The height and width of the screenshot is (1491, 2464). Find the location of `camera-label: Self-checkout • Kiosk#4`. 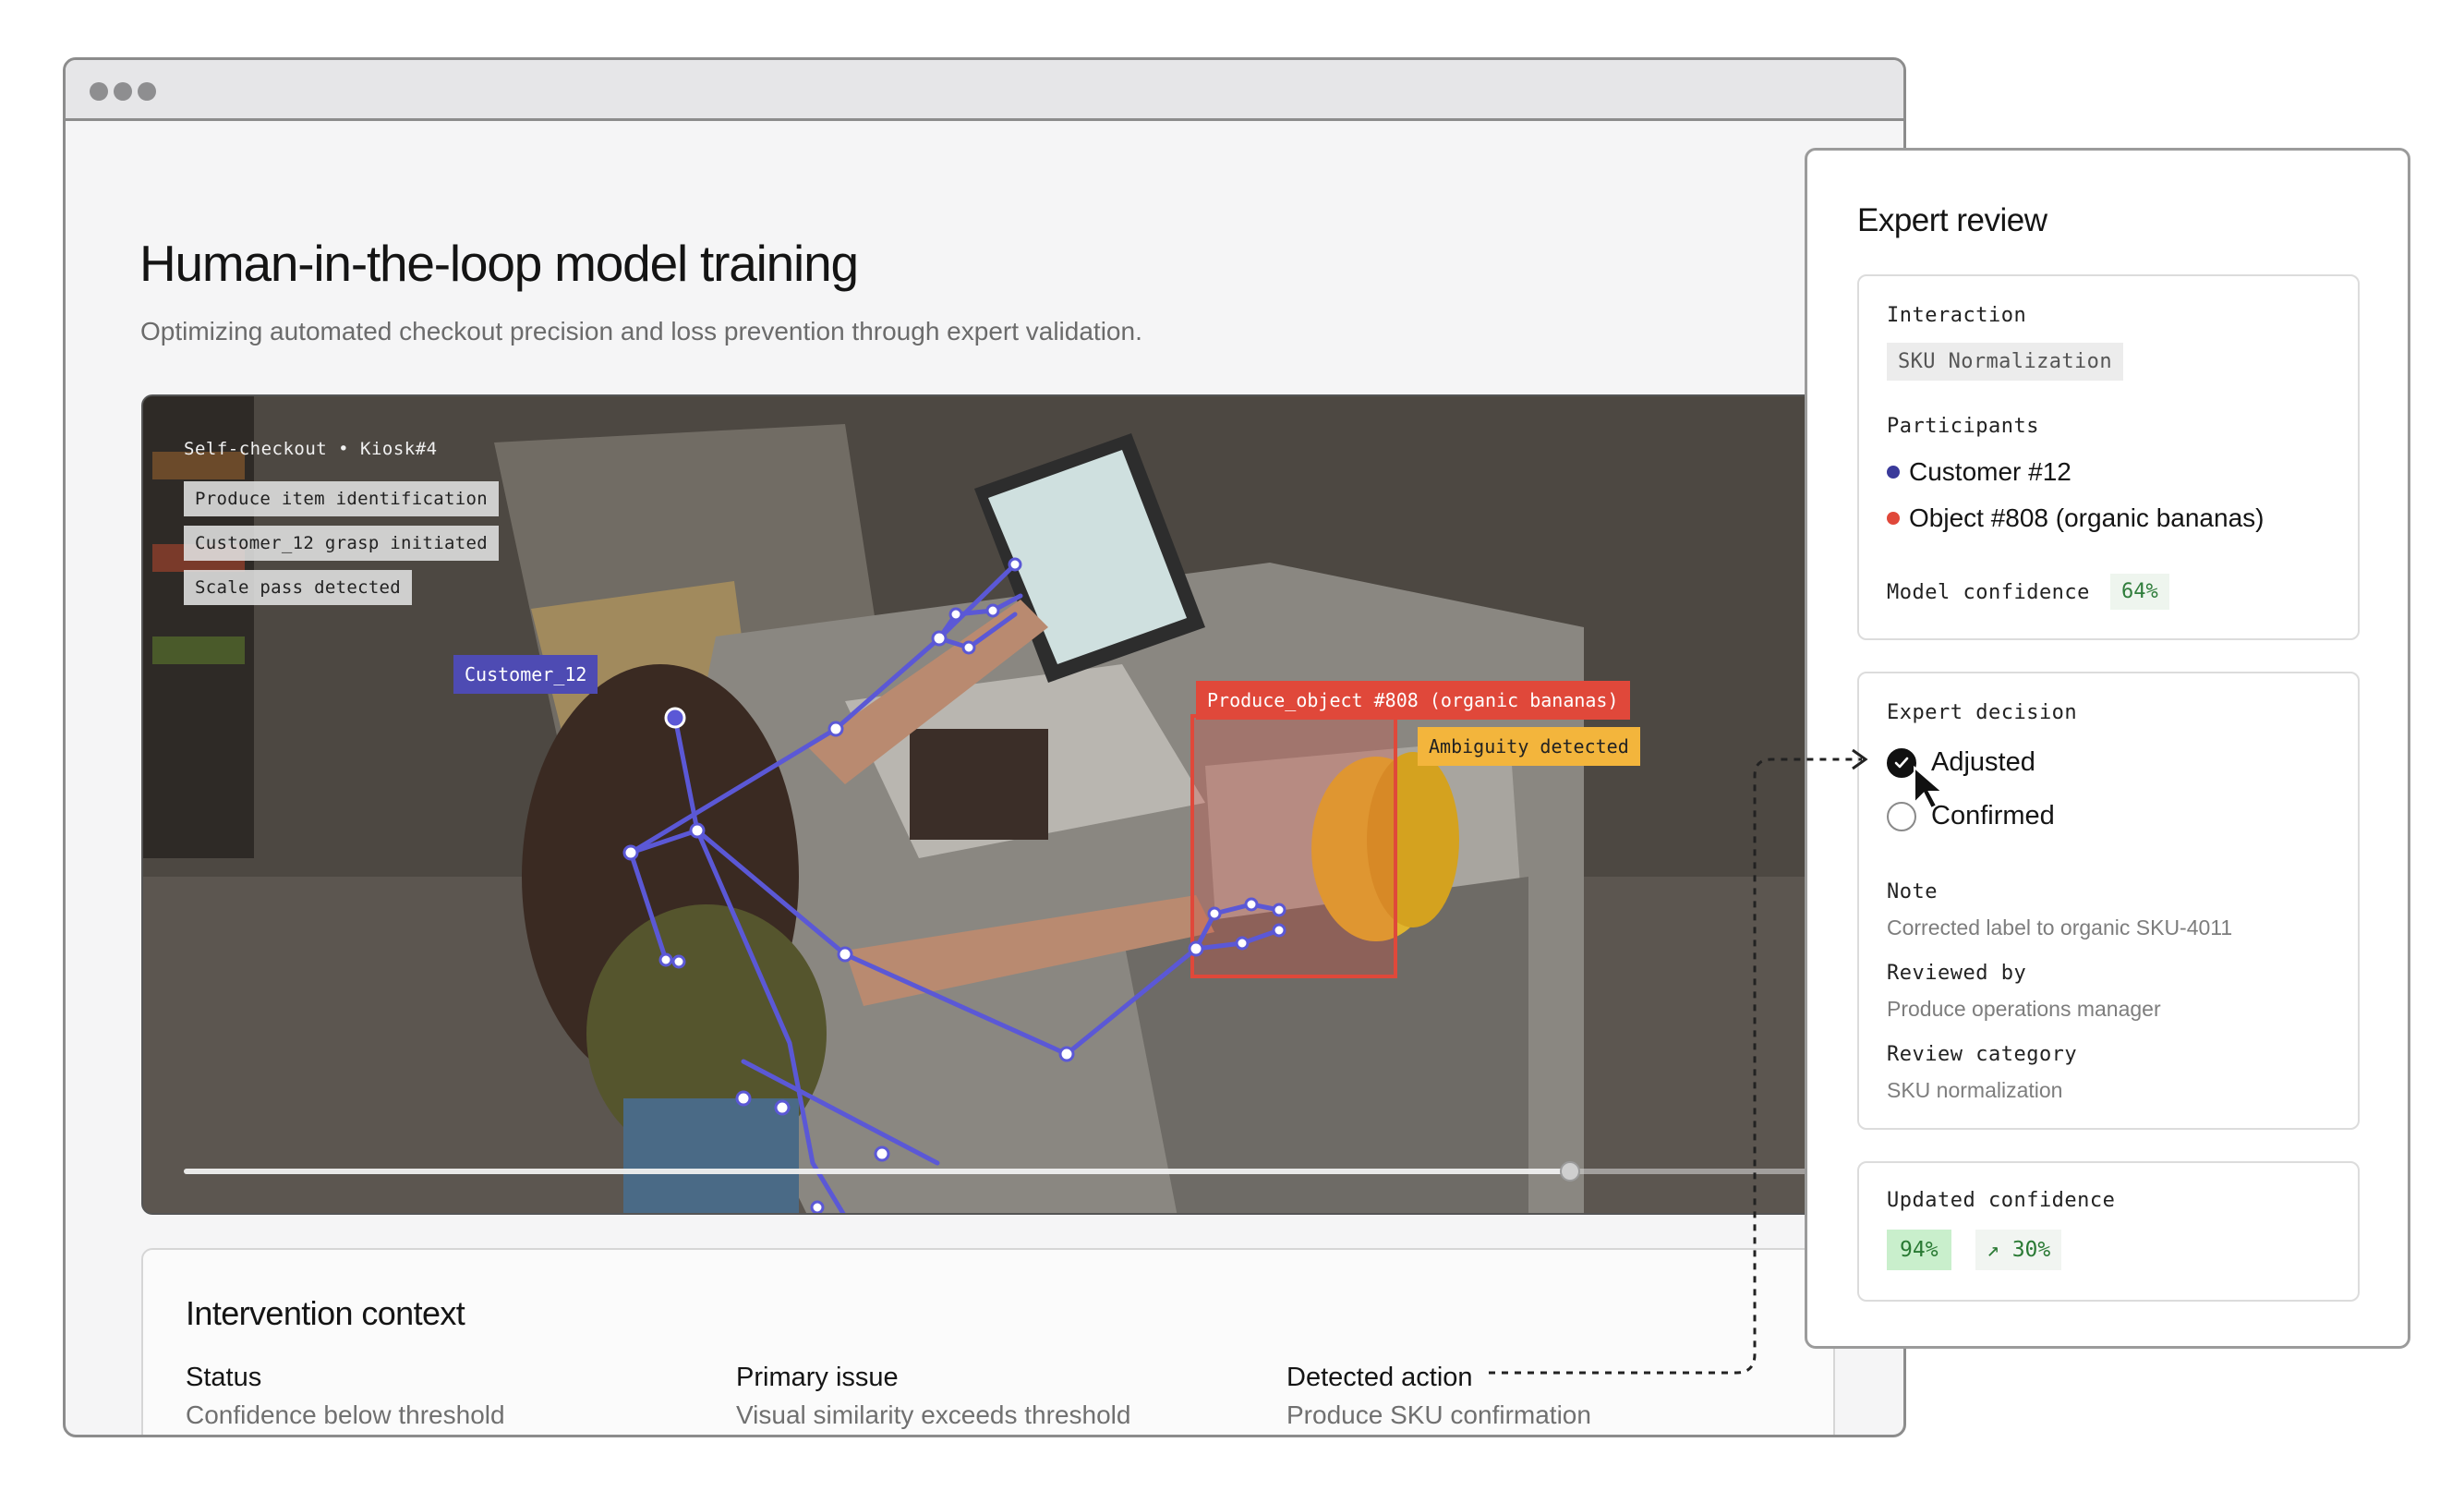

camera-label: Self-checkout • Kiosk#4 is located at coordinates (311, 449).